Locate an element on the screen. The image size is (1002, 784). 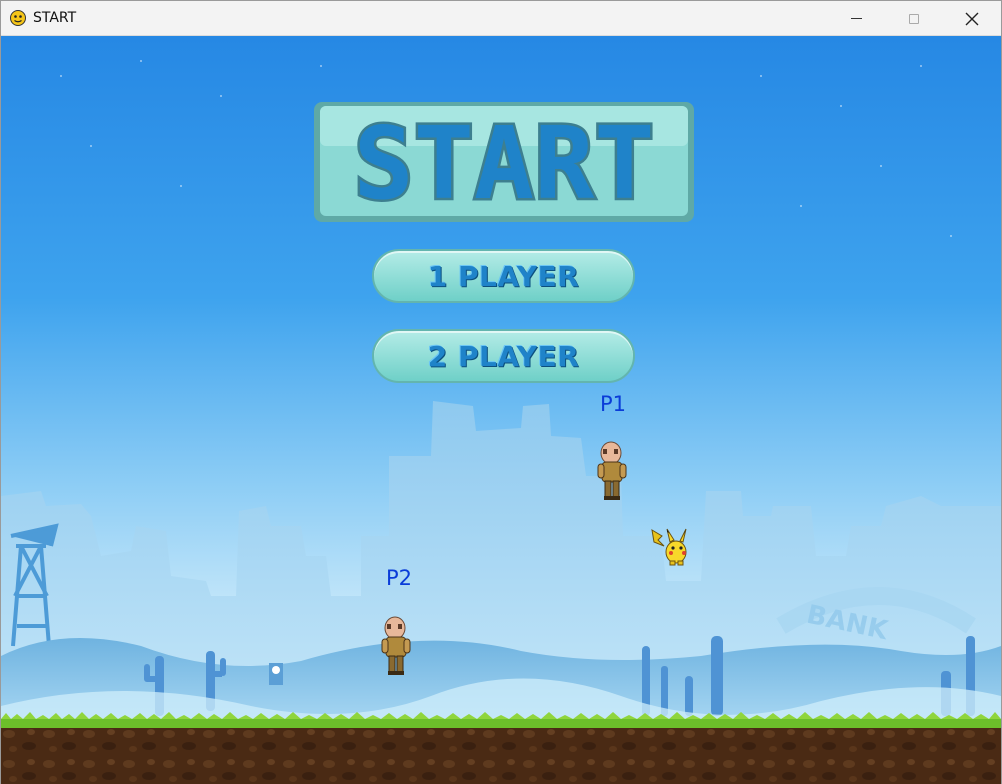
two-player-label: 2 PLAYER is located at coordinates (503, 356).